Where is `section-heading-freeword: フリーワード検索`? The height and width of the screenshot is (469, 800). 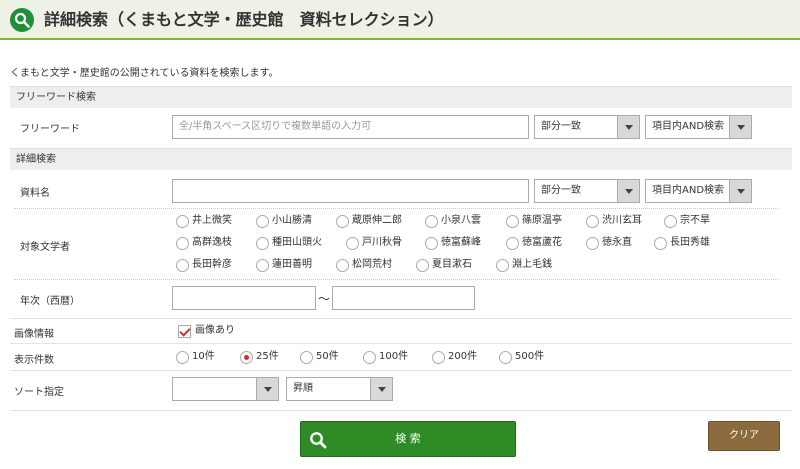 section-heading-freeword: フリーワード検索 is located at coordinates (401, 97).